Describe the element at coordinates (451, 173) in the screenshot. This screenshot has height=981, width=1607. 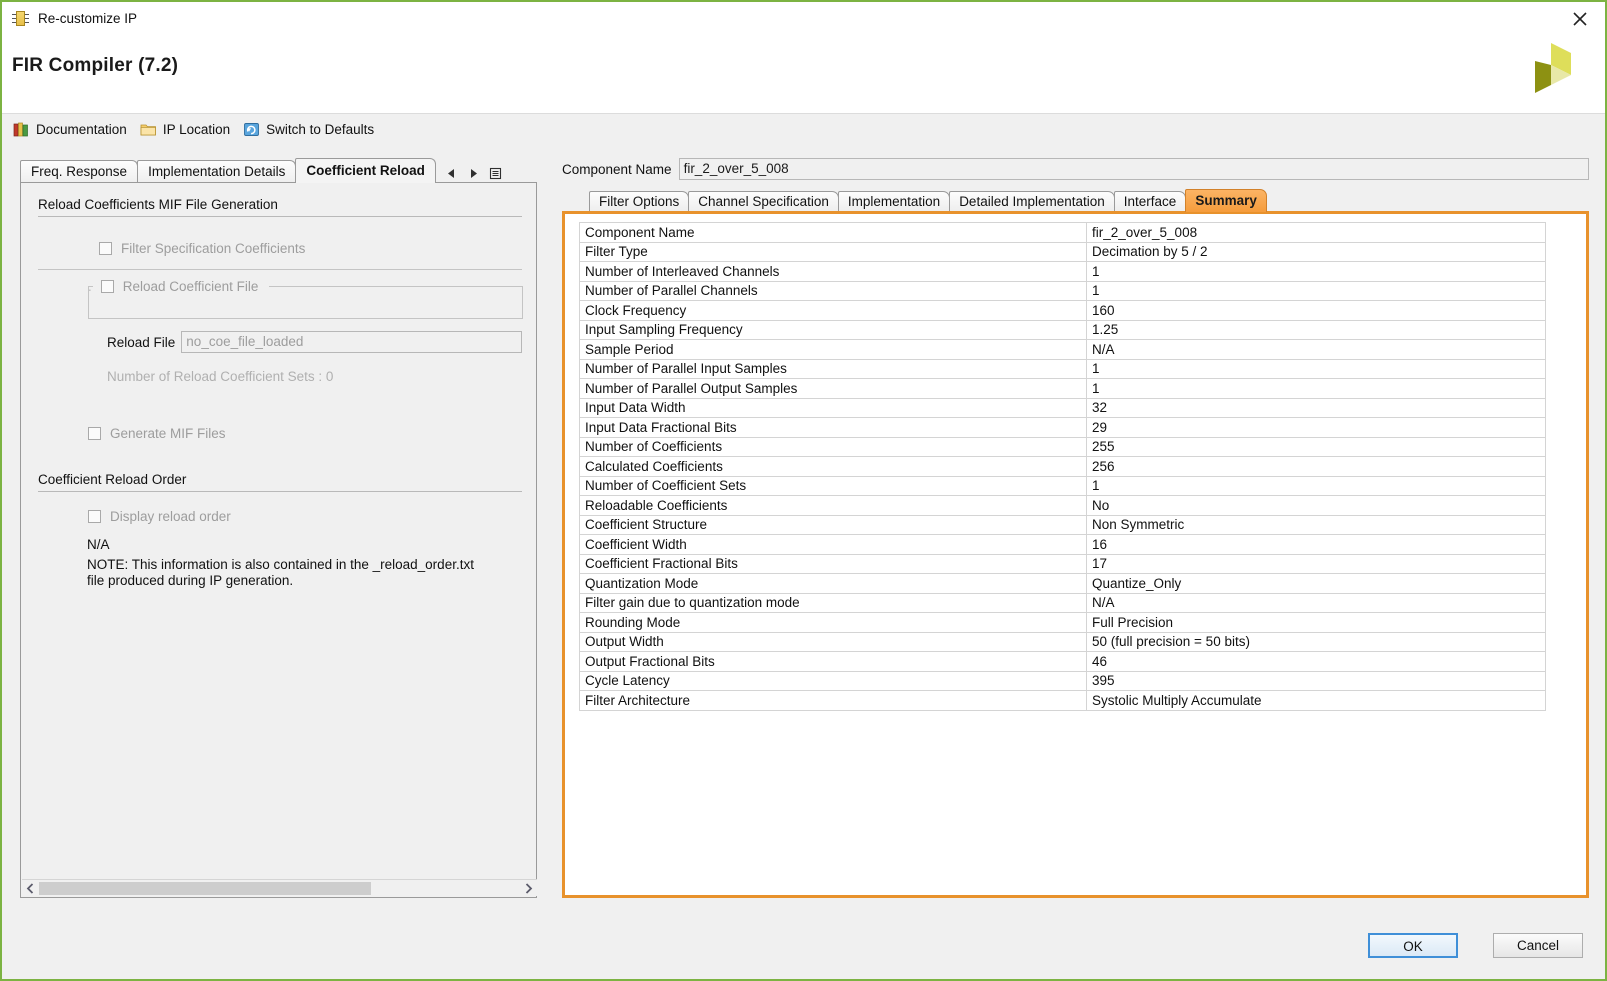
I see `triangle-left-icon` at that location.